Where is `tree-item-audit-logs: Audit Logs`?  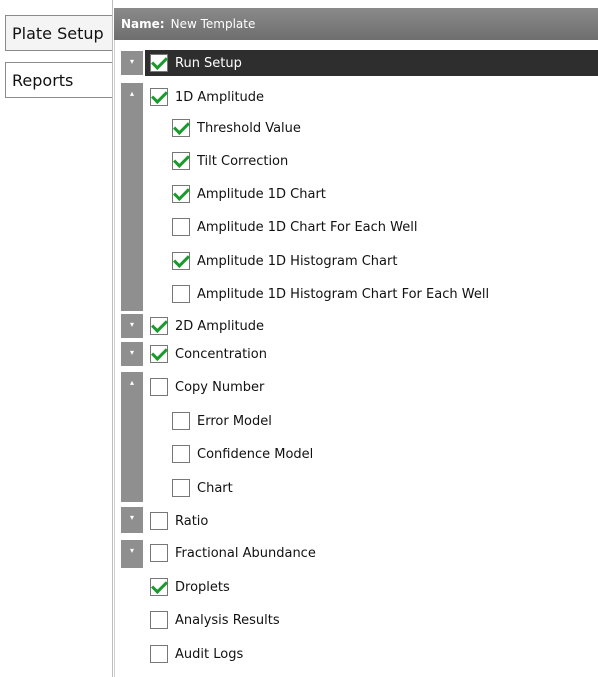
tree-item-audit-logs: Audit Logs is located at coordinates (196, 654).